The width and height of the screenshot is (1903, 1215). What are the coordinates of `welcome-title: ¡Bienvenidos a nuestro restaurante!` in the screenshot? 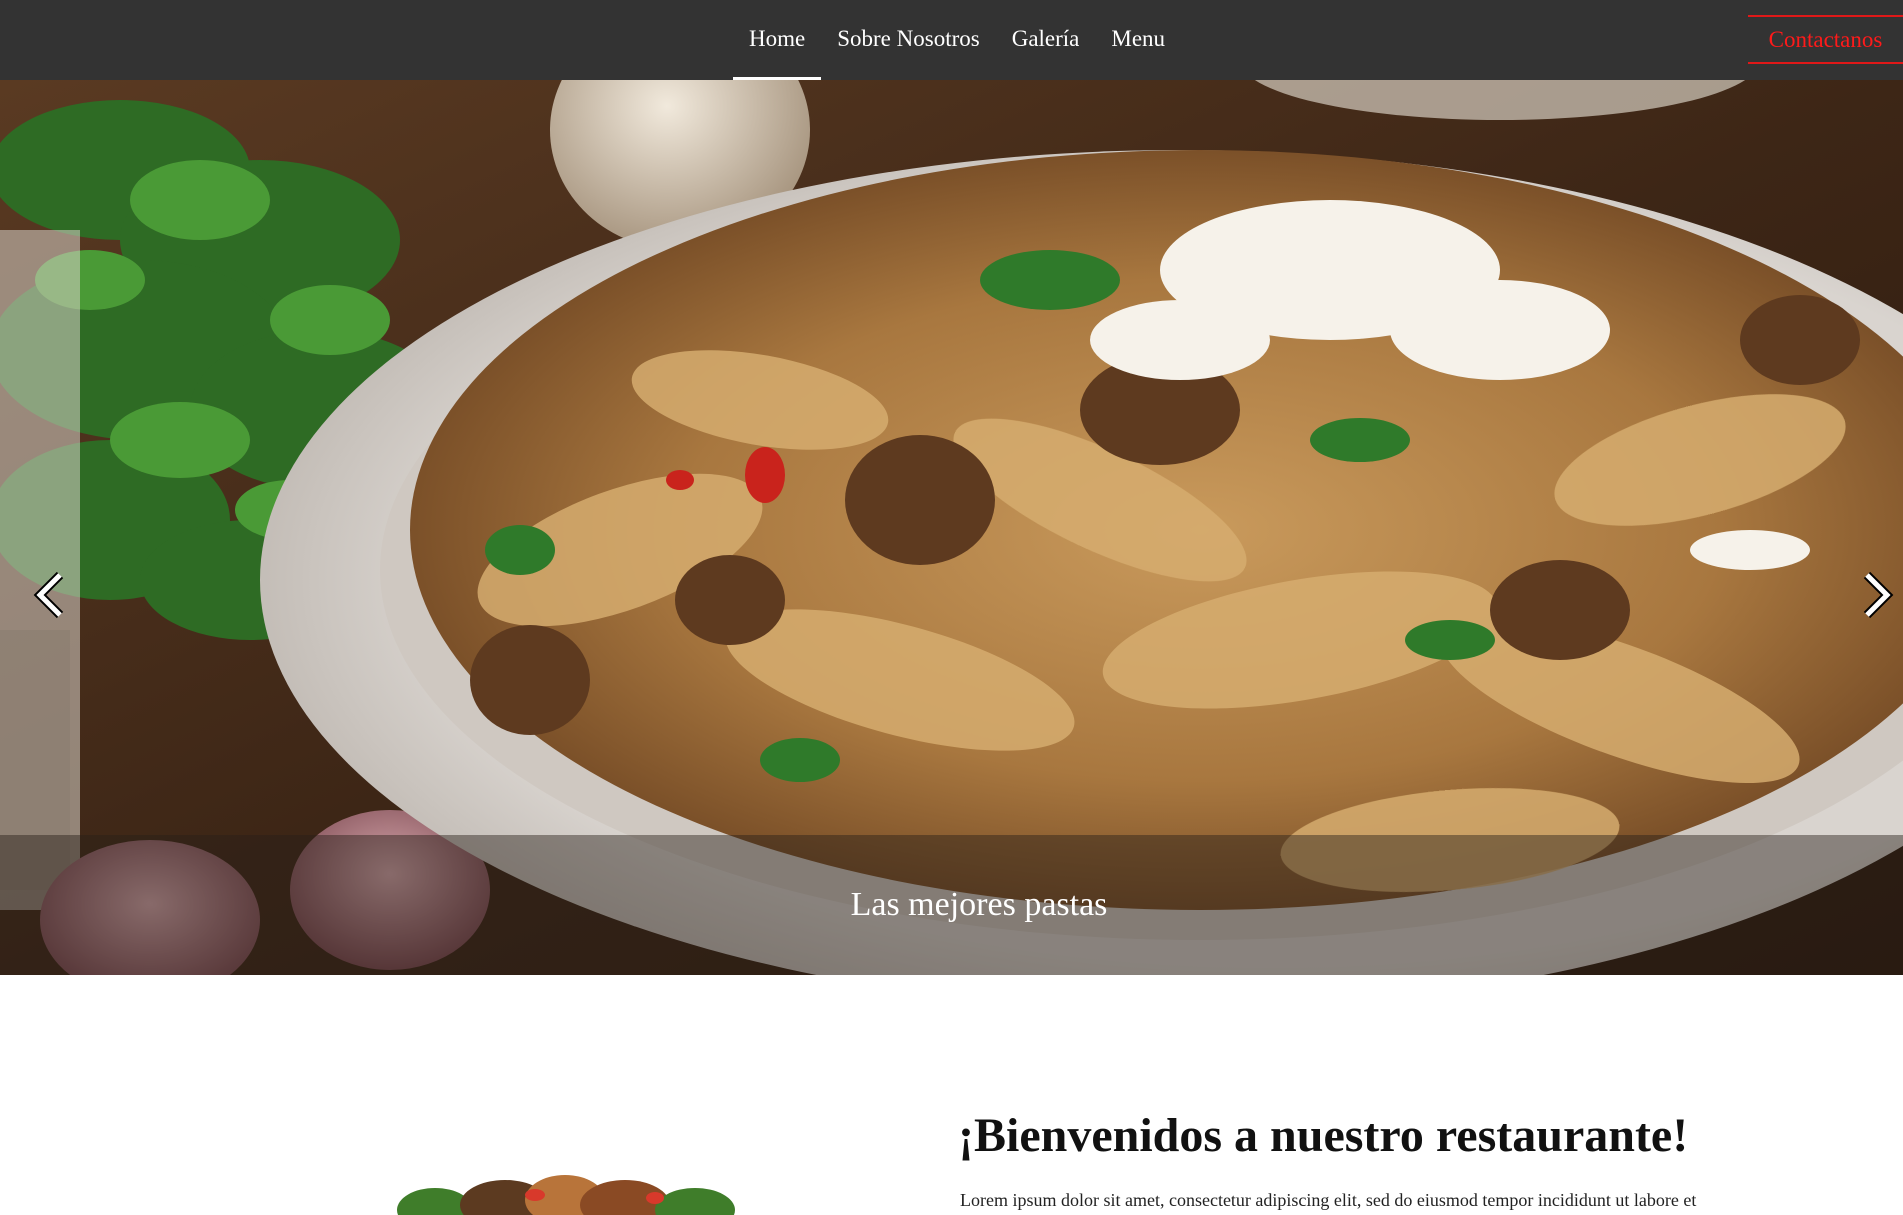 It's located at (1323, 1135).